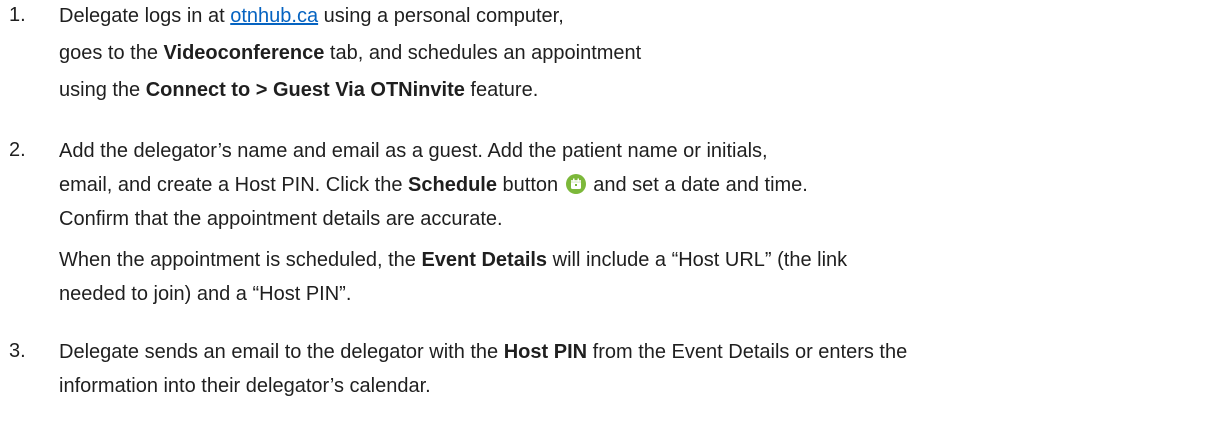 Image resolution: width=1210 pixels, height=433 pixels. Describe the element at coordinates (575, 184) in the screenshot. I see `calendar-icon` at that location.